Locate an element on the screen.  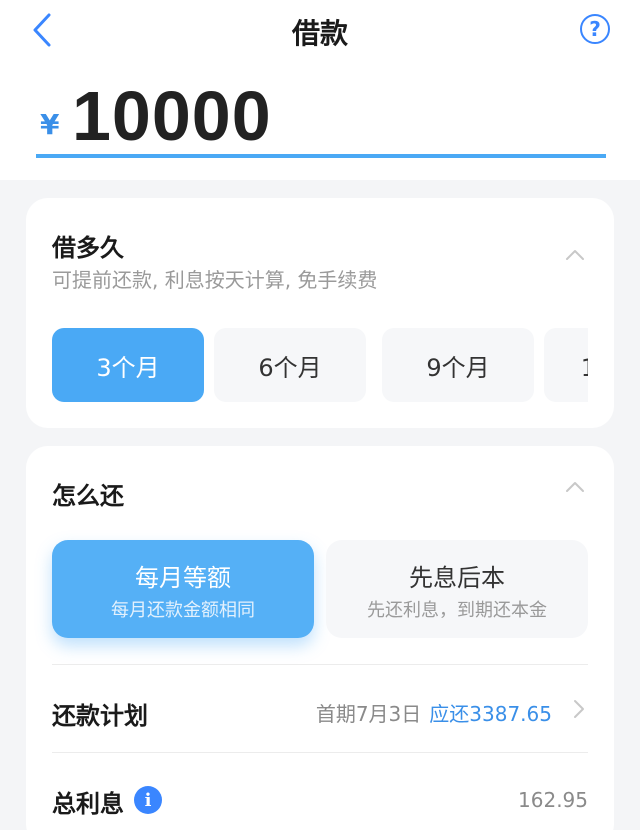
repay-method-desc: 每月还款金额相同 is located at coordinates (183, 610).